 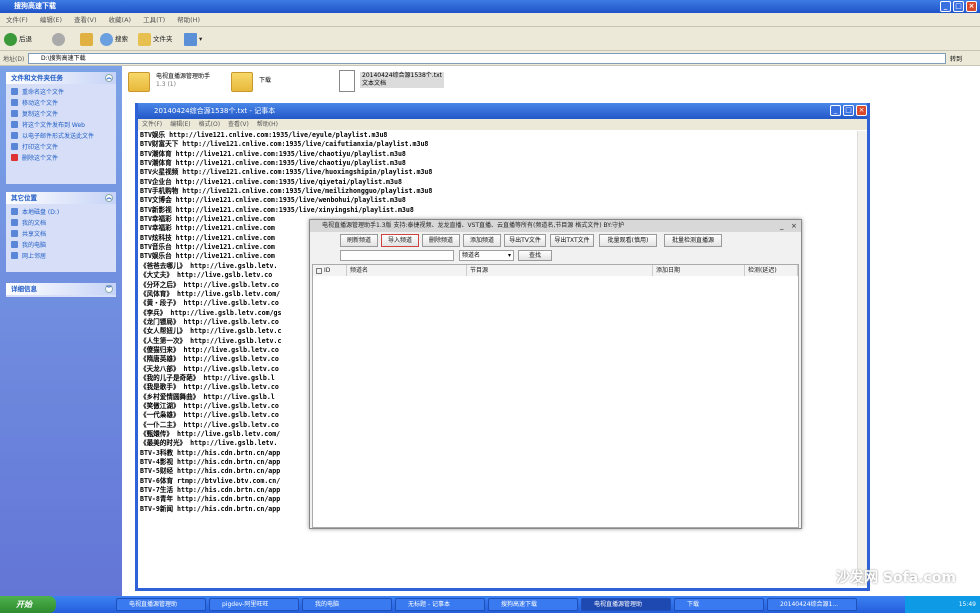 What do you see at coordinates (109, 289) in the screenshot?
I see `expand-chevron-icon: ︾` at bounding box center [109, 289].